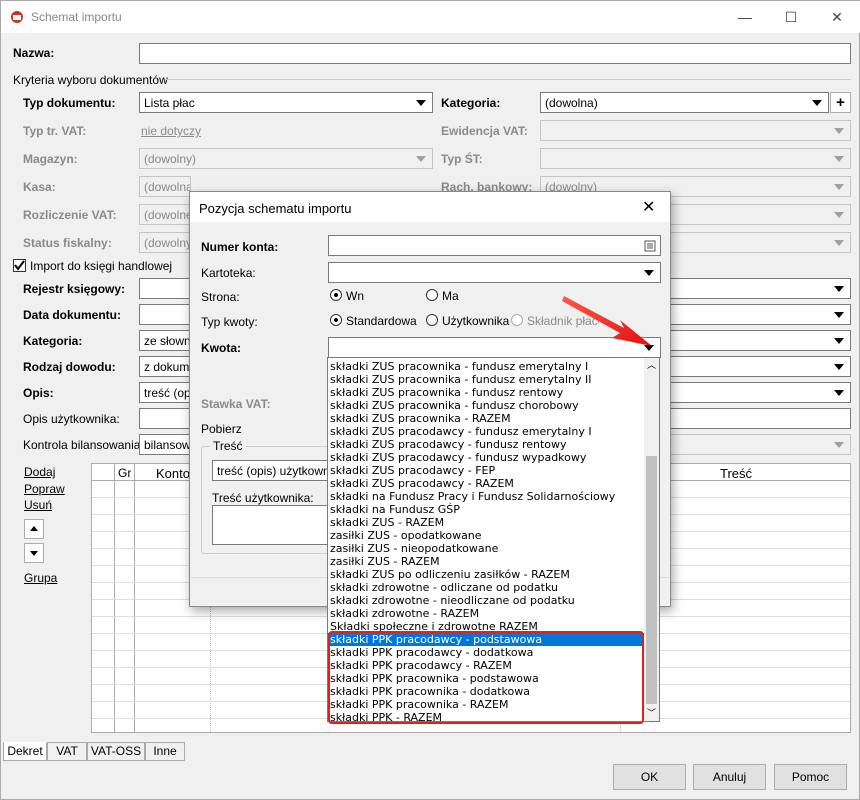 The image size is (860, 800). Describe the element at coordinates (432, 295) in the screenshot. I see `ma-radio` at that location.